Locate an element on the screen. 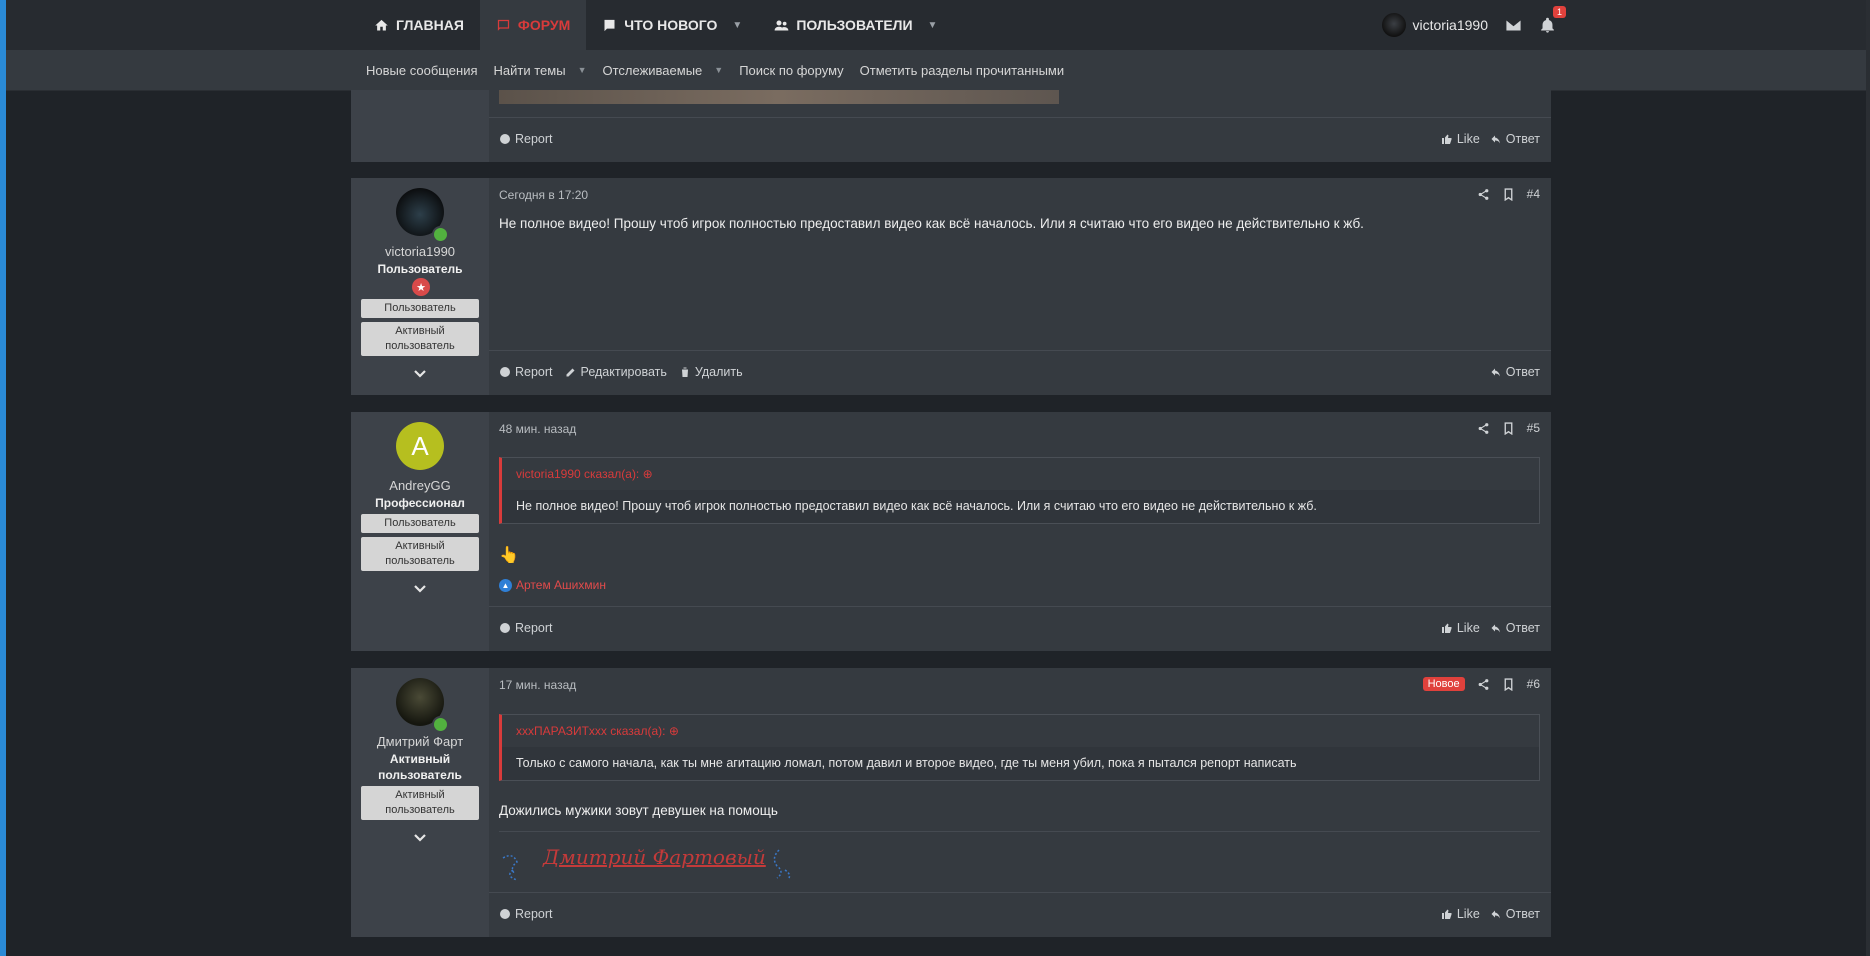  post-date: 17 мин. назад is located at coordinates (537, 685).